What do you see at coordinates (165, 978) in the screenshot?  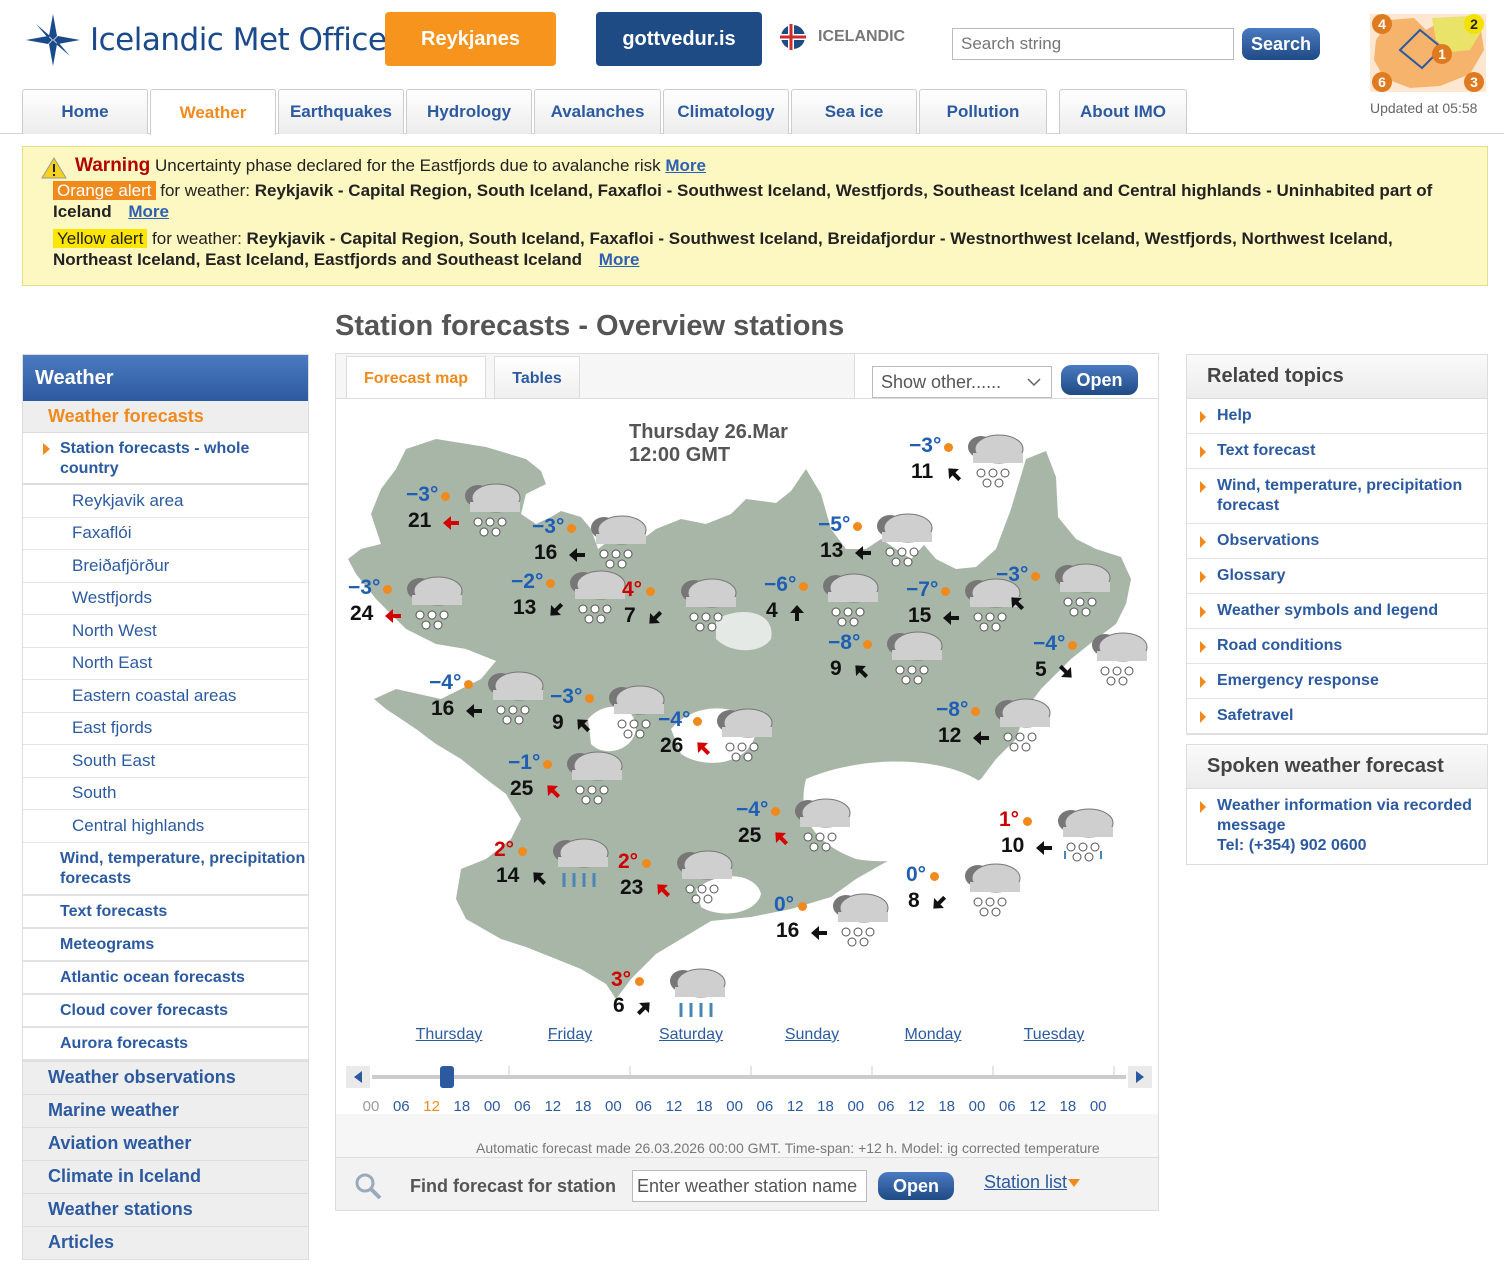 I see `sidebar-item: Atlantic ocean forecasts` at bounding box center [165, 978].